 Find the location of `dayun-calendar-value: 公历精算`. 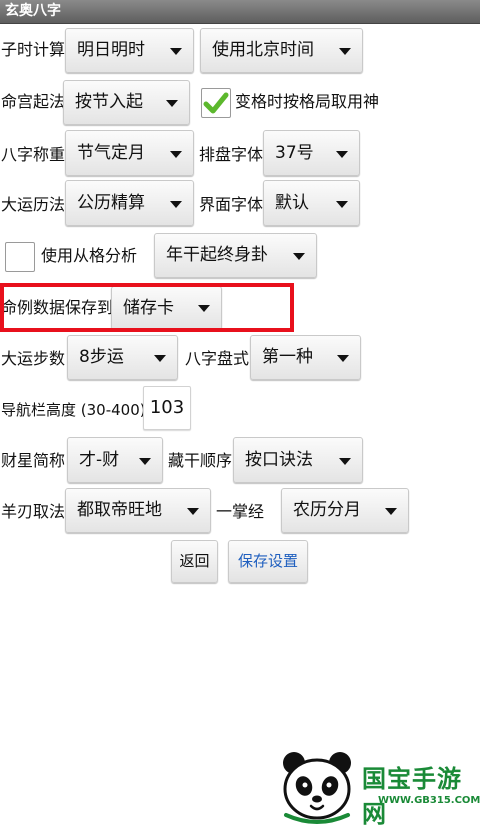

dayun-calendar-value: 公历精算 is located at coordinates (111, 203).